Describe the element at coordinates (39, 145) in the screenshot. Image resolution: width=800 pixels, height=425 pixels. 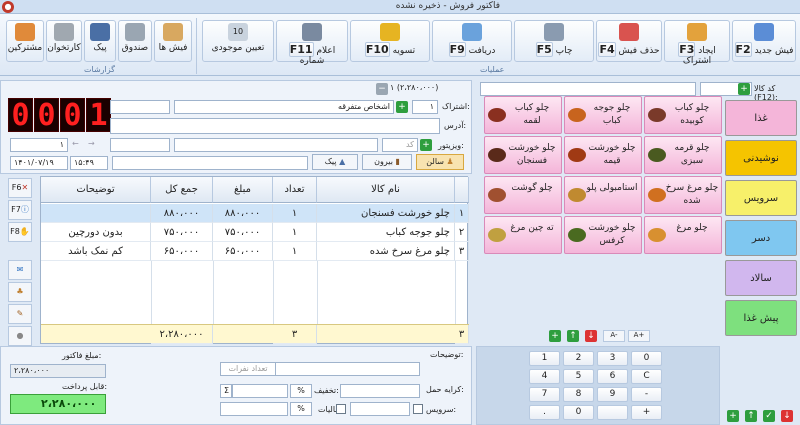
I see `counter-input: ۱` at that location.